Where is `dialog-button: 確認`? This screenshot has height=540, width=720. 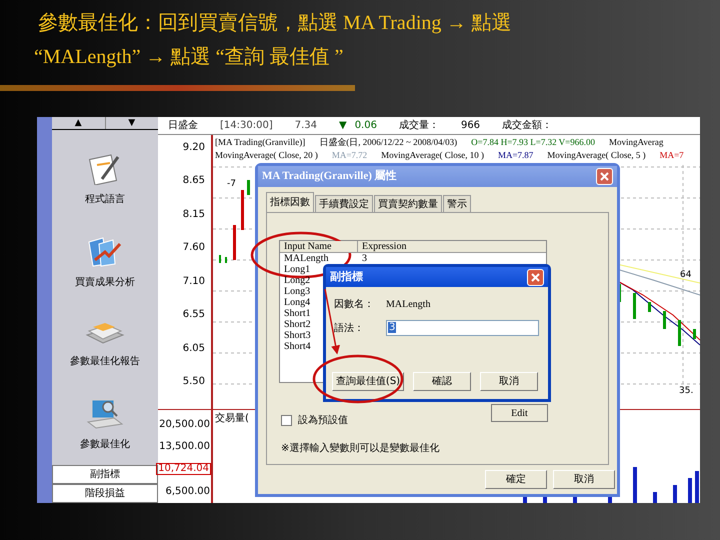 dialog-button: 確認 is located at coordinates (442, 381).